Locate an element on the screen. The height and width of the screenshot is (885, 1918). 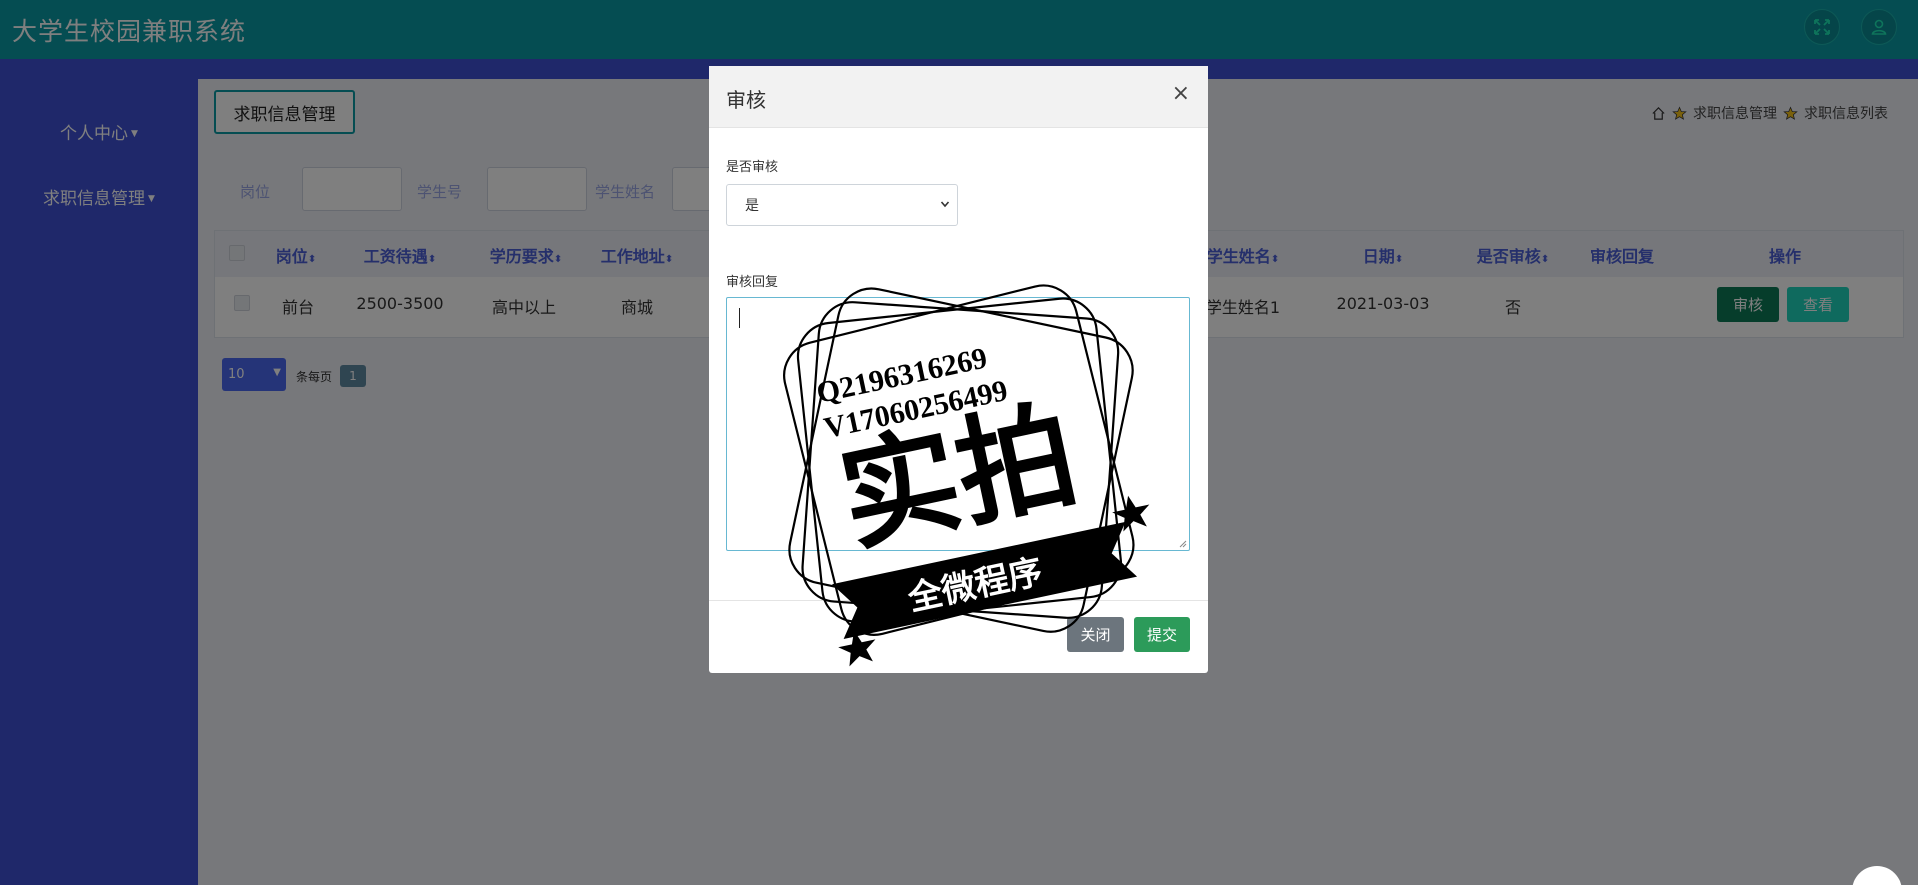
chevron-down-icon is located at coordinates (945, 204).